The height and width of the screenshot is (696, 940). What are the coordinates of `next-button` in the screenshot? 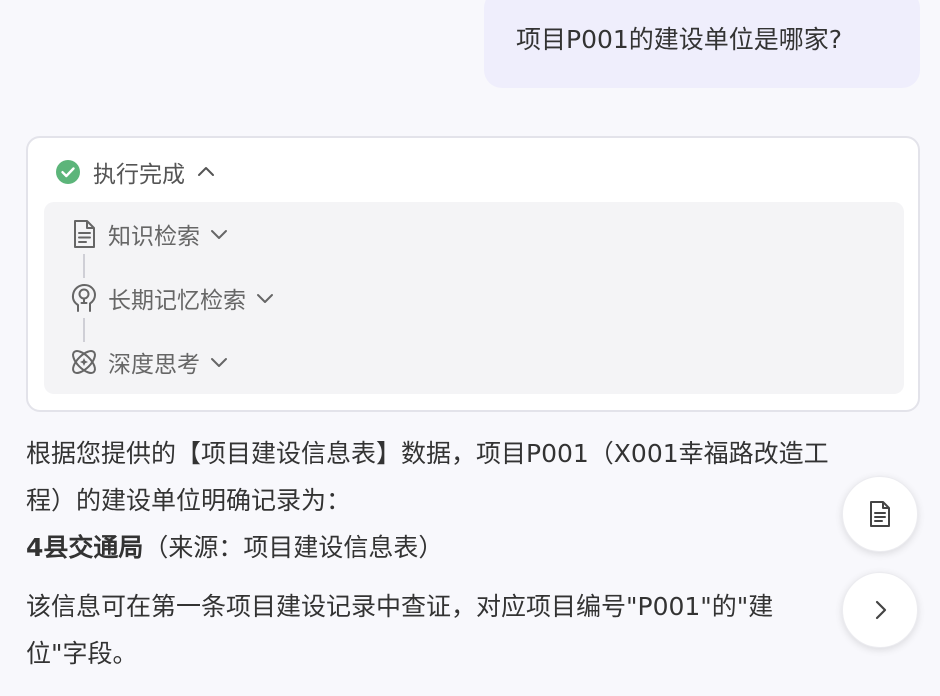 It's located at (880, 610).